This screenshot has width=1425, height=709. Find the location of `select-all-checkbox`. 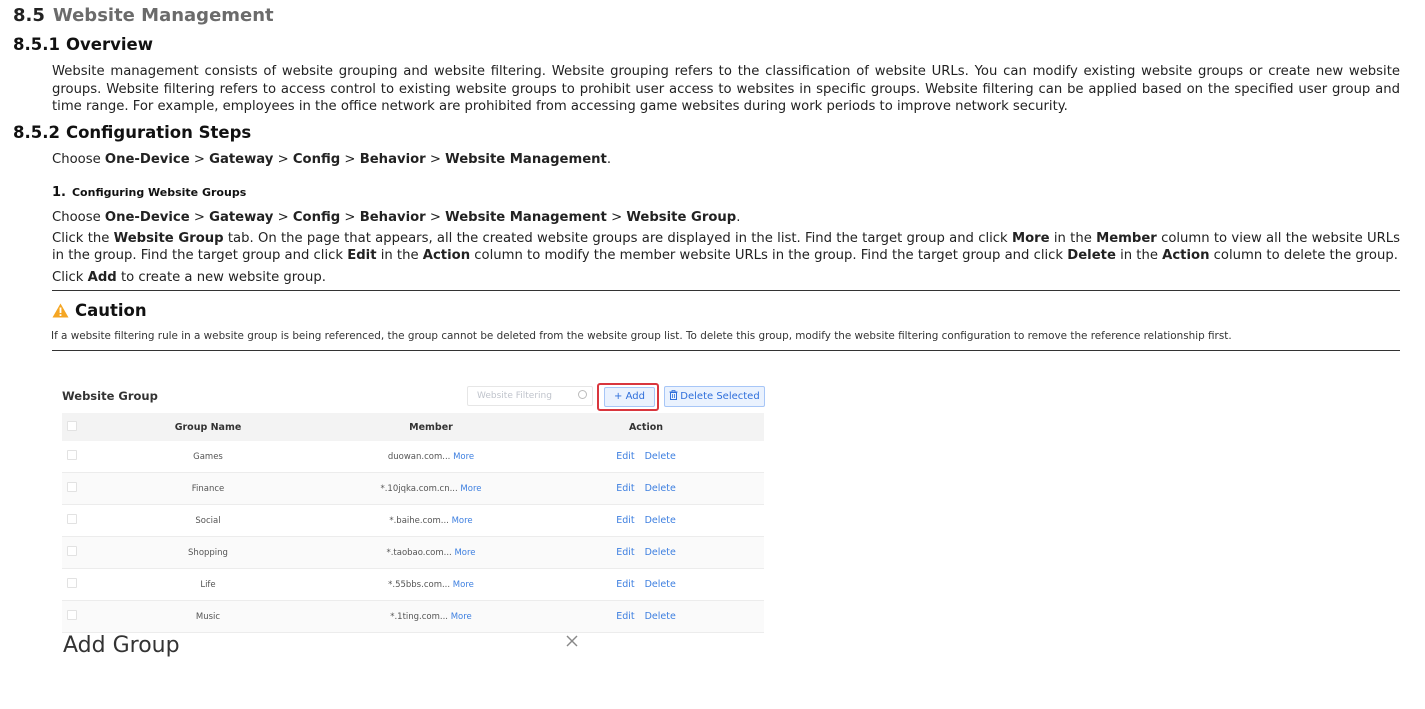

select-all-checkbox is located at coordinates (72, 425).